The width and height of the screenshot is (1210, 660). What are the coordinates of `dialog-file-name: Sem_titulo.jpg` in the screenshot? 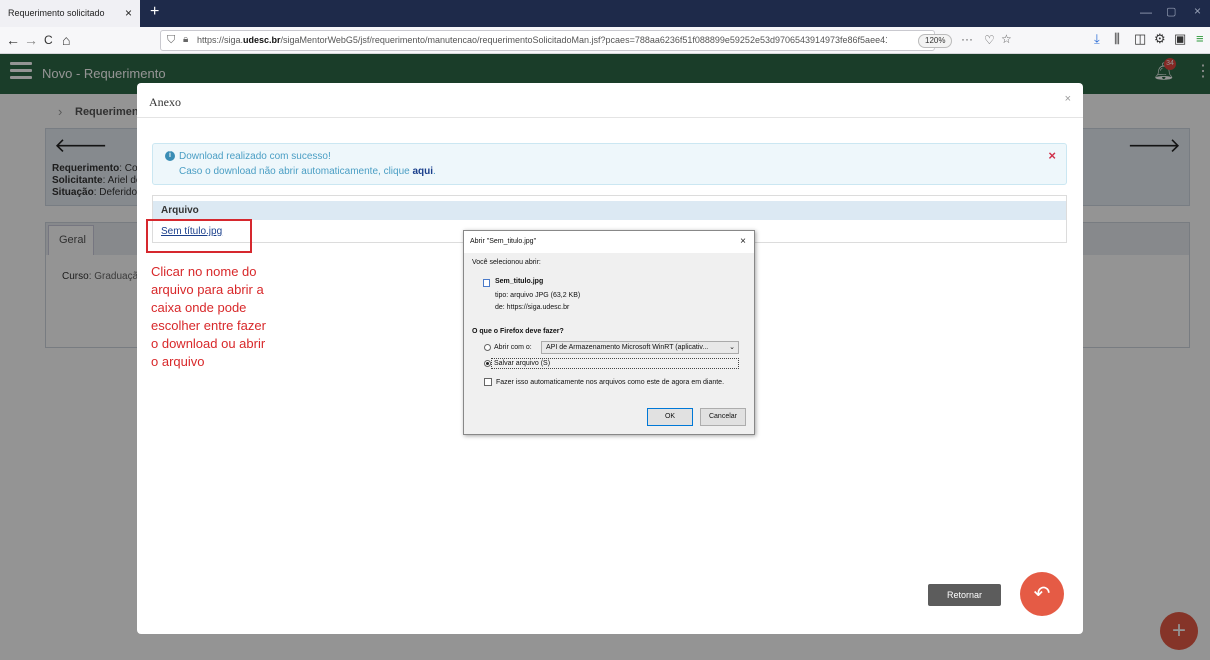 It's located at (519, 281).